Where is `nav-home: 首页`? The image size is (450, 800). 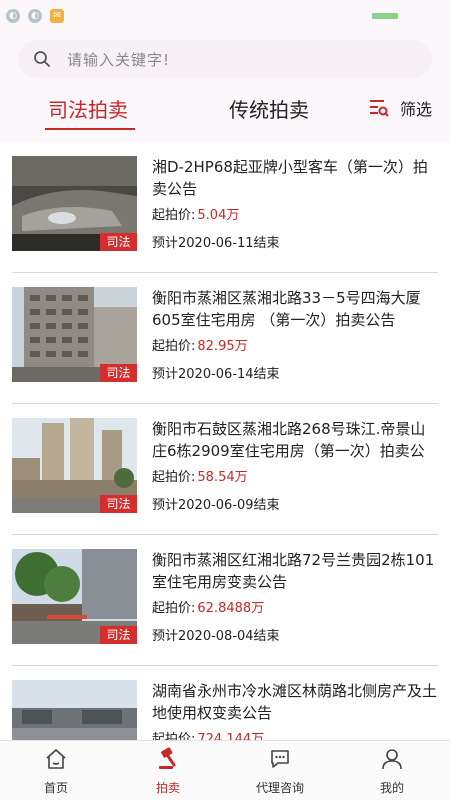
nav-home: 首页 is located at coordinates (56, 770).